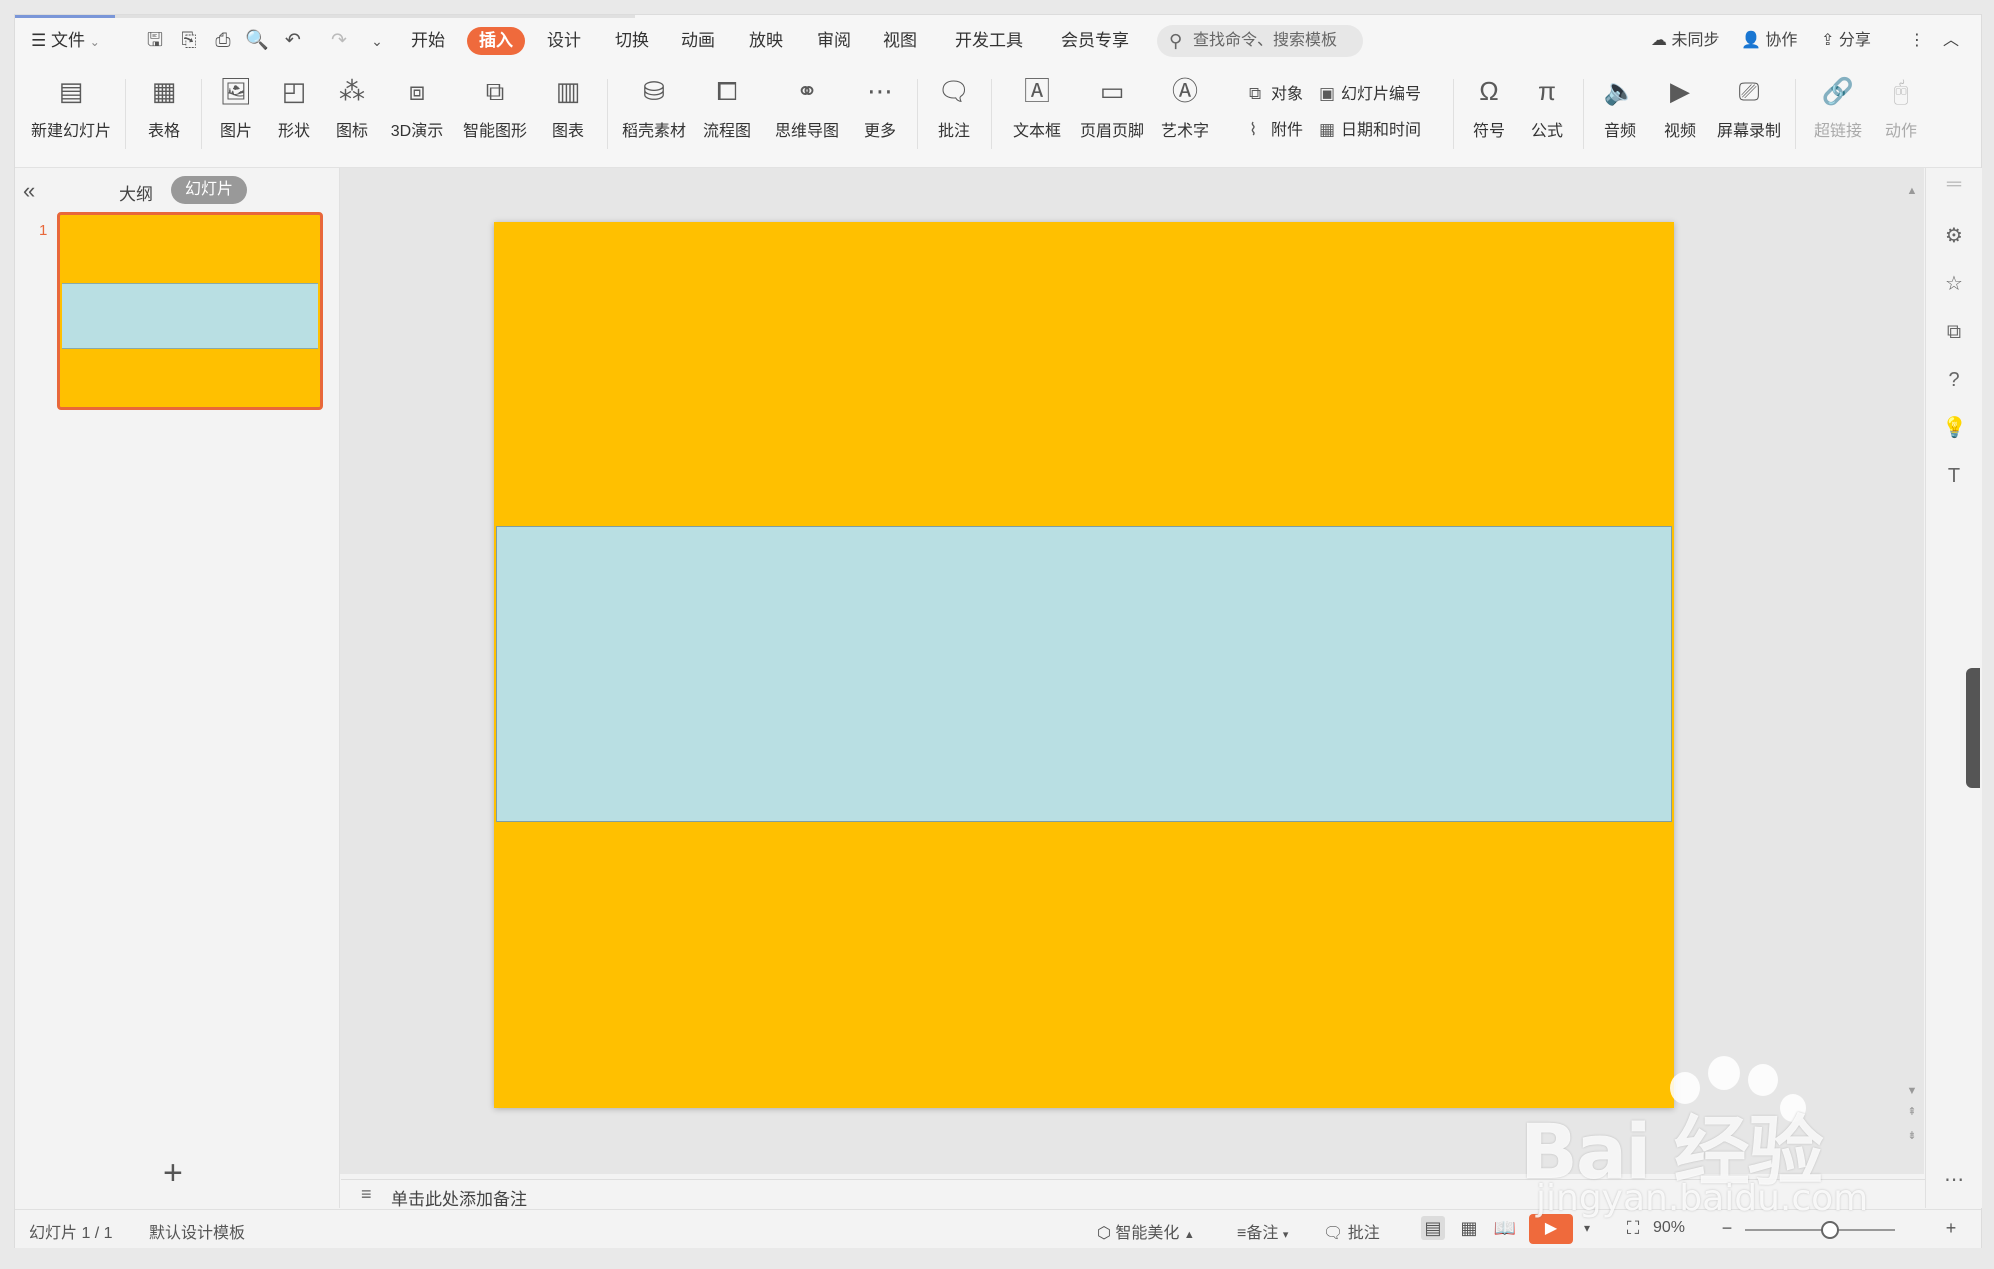  Describe the element at coordinates (136, 192) in the screenshot. I see `outline-tab: 大纲` at that location.